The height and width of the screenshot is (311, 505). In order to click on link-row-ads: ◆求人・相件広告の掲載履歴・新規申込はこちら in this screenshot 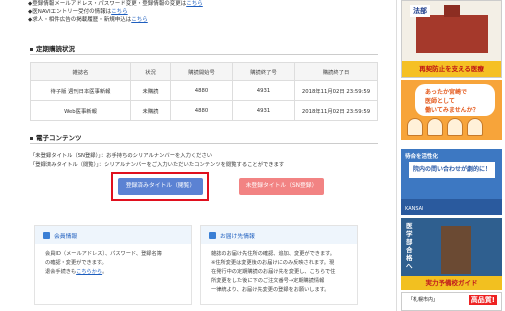, I will do `click(88, 20)`.